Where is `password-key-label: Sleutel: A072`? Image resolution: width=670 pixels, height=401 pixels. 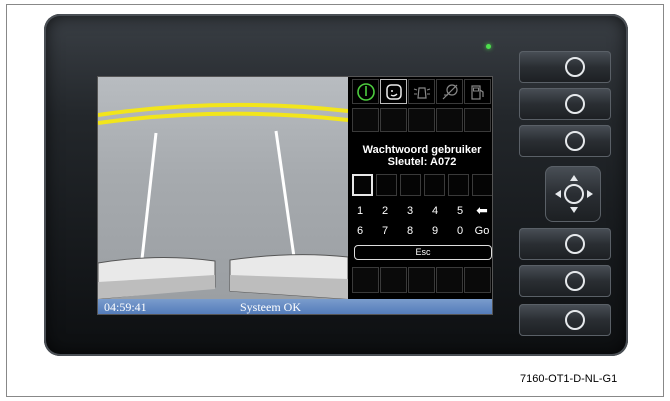 password-key-label: Sleutel: A072 is located at coordinates (422, 162).